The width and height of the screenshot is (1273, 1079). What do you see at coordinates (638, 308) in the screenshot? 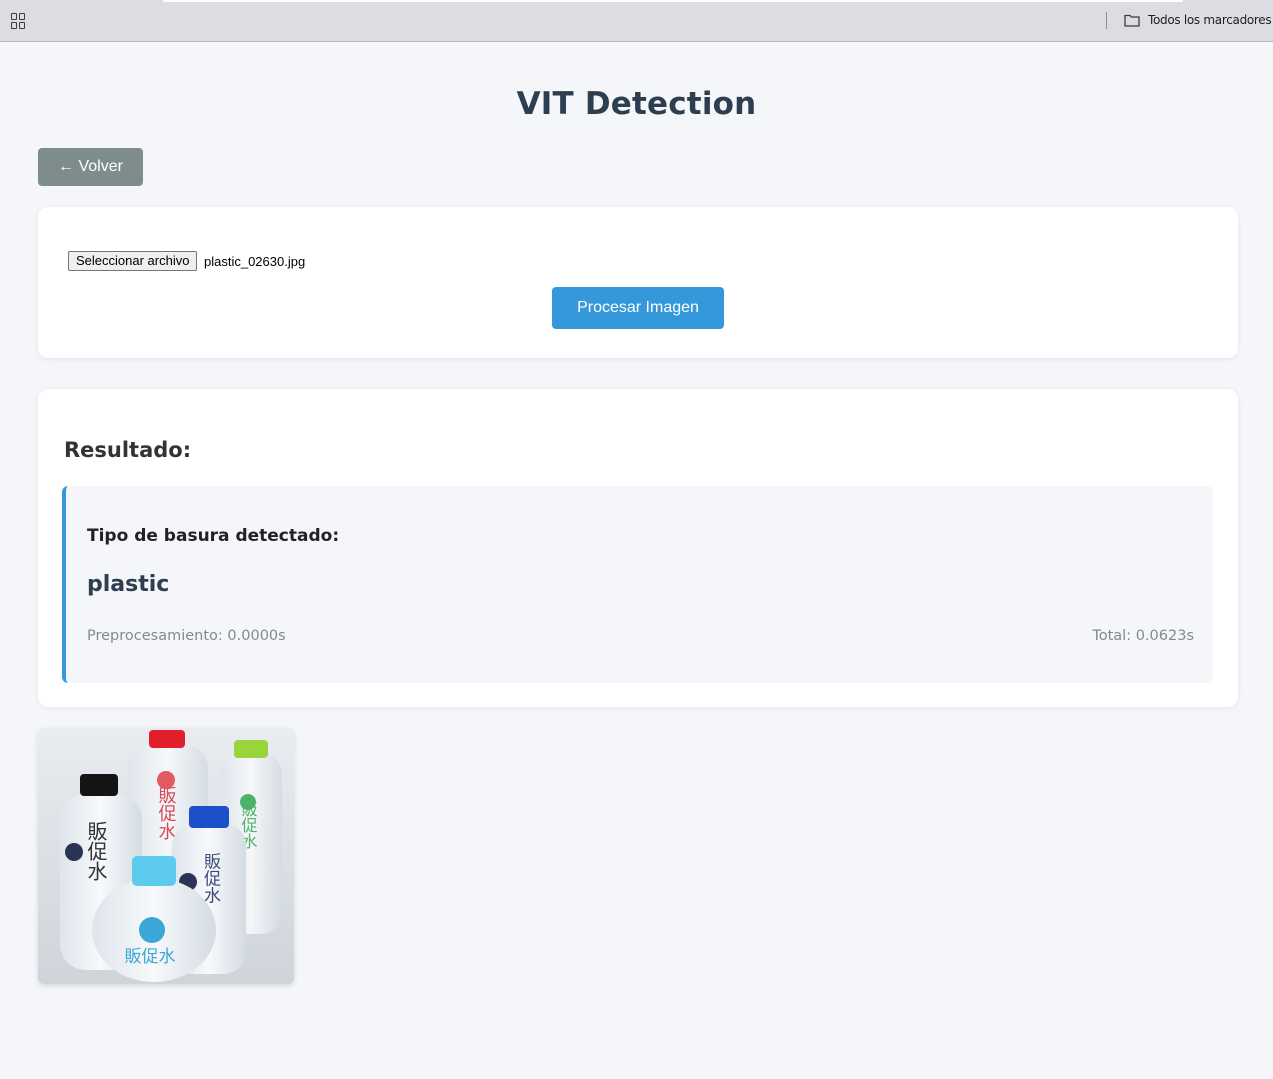
I see `process-image-button: Procesar Imagen` at bounding box center [638, 308].